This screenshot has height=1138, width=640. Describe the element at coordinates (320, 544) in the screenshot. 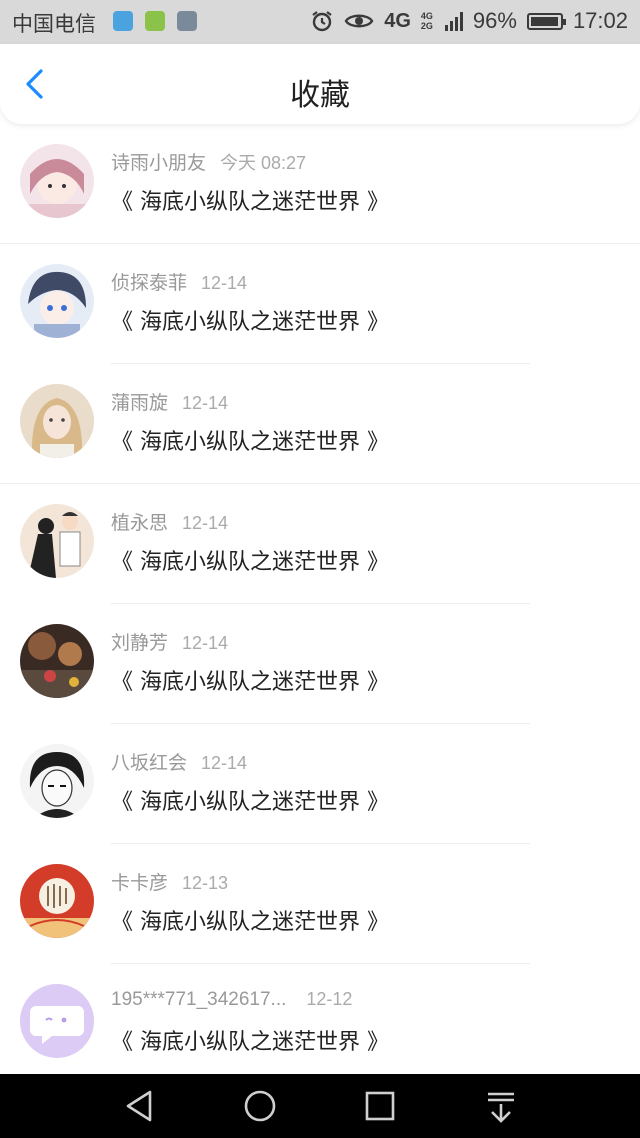

I see `list-item: 植永思 12-14 《 海底小纵队之迷茫世界 》` at that location.